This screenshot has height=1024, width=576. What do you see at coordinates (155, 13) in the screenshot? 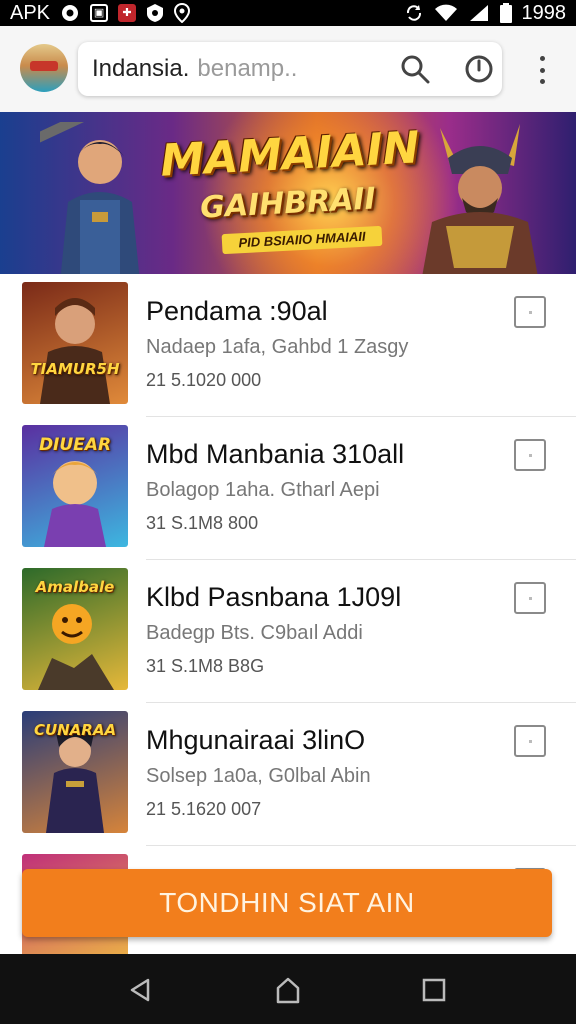
I see `shield-icon` at bounding box center [155, 13].